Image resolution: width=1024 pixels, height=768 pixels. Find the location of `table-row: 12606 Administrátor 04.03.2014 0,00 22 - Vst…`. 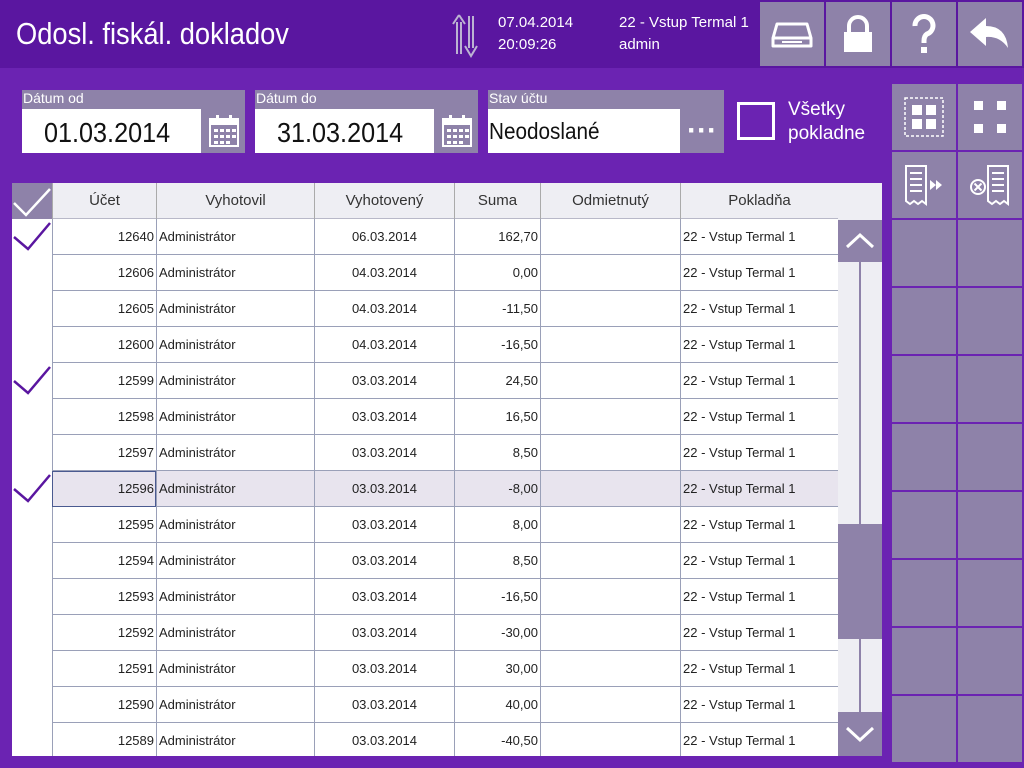

table-row: 12606 Administrátor 04.03.2014 0,00 22 - Vst… is located at coordinates (425, 273).